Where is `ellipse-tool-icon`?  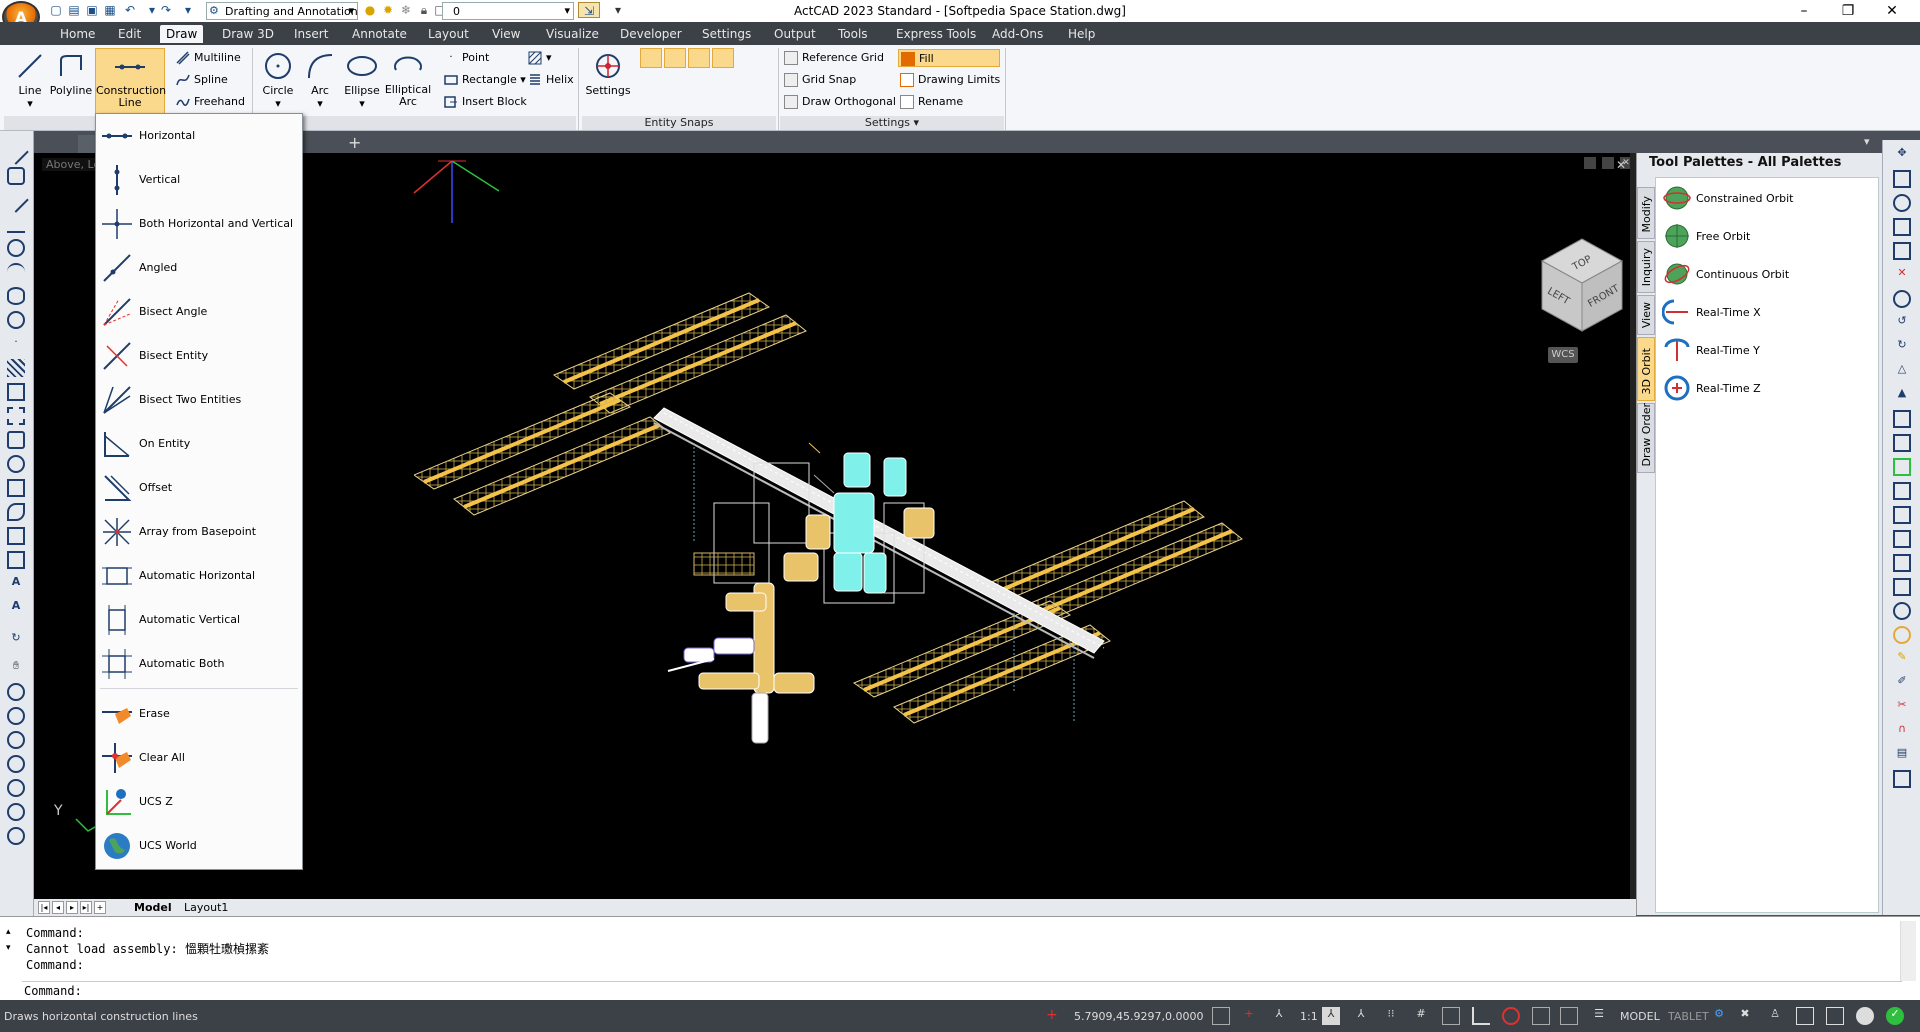 ellipse-tool-icon is located at coordinates (16, 296).